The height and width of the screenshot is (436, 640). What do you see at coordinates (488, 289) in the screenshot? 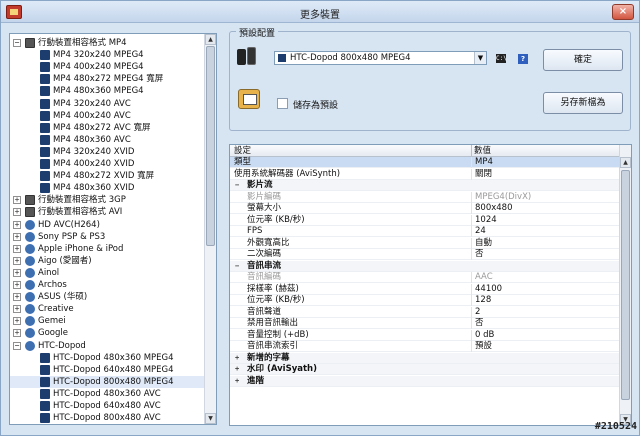
I see `property-value: 44100` at bounding box center [488, 289].